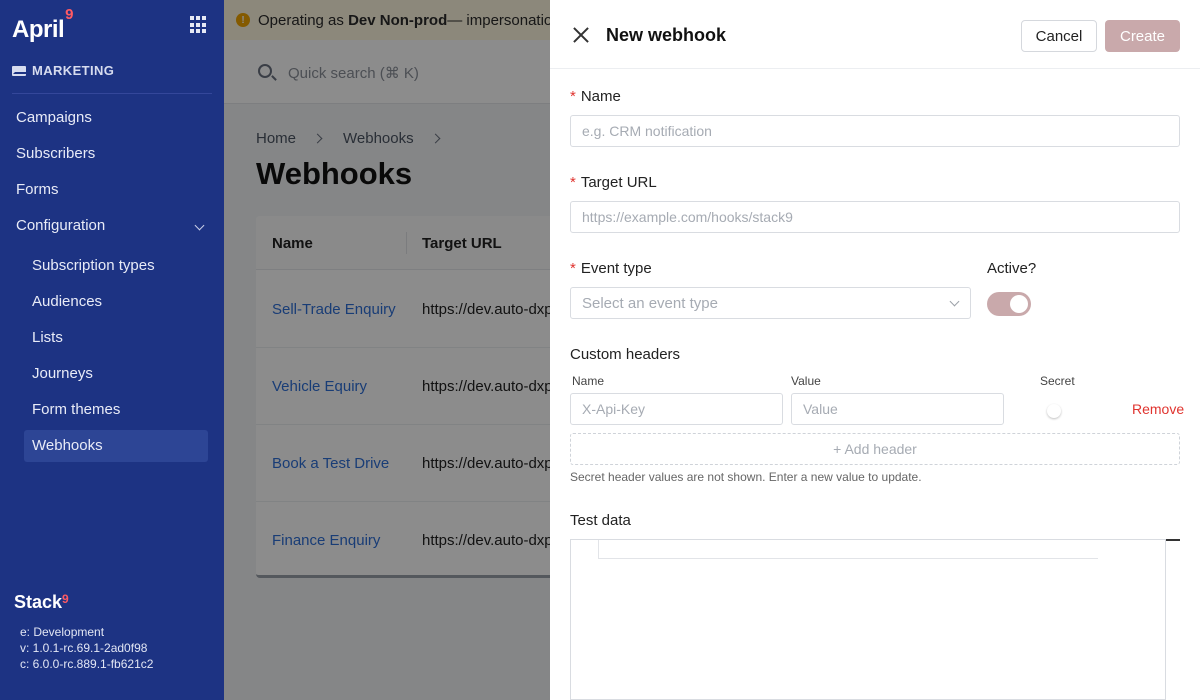  I want to click on cancel-button: Cancel, so click(1059, 36).